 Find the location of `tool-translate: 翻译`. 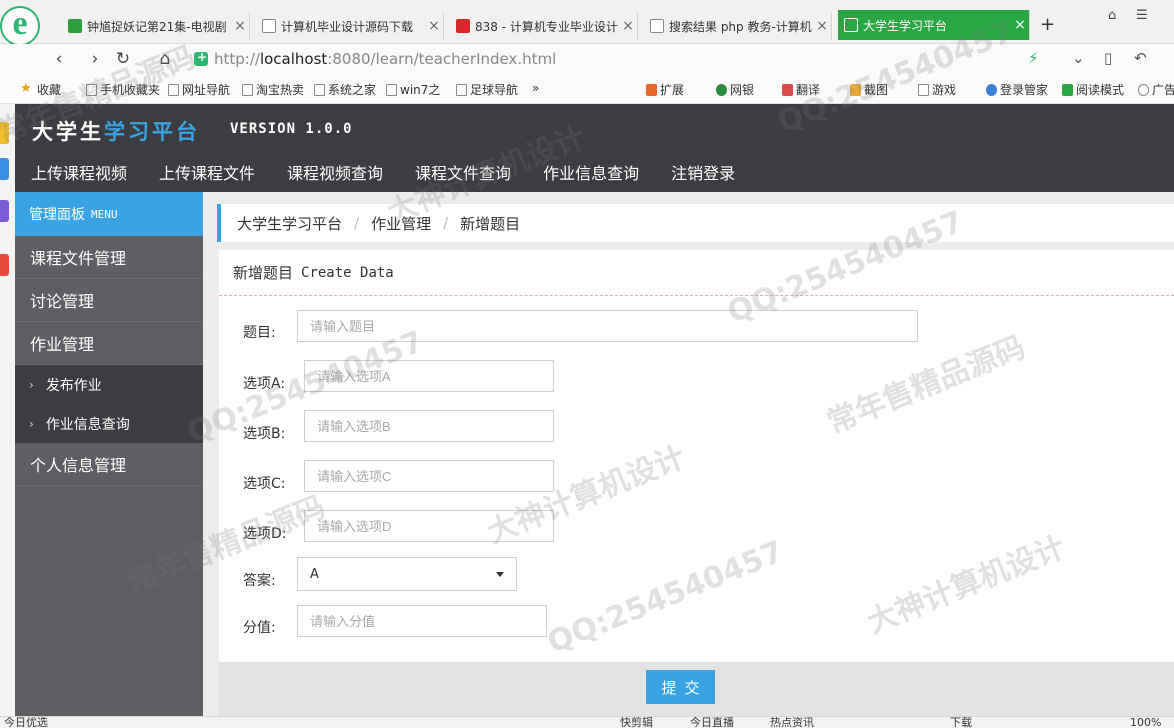

tool-translate: 翻译 is located at coordinates (801, 89).